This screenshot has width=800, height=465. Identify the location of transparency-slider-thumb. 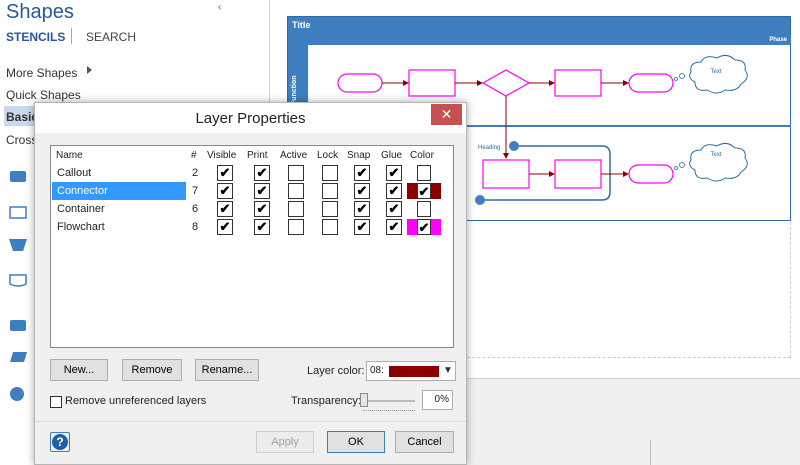
(364, 400).